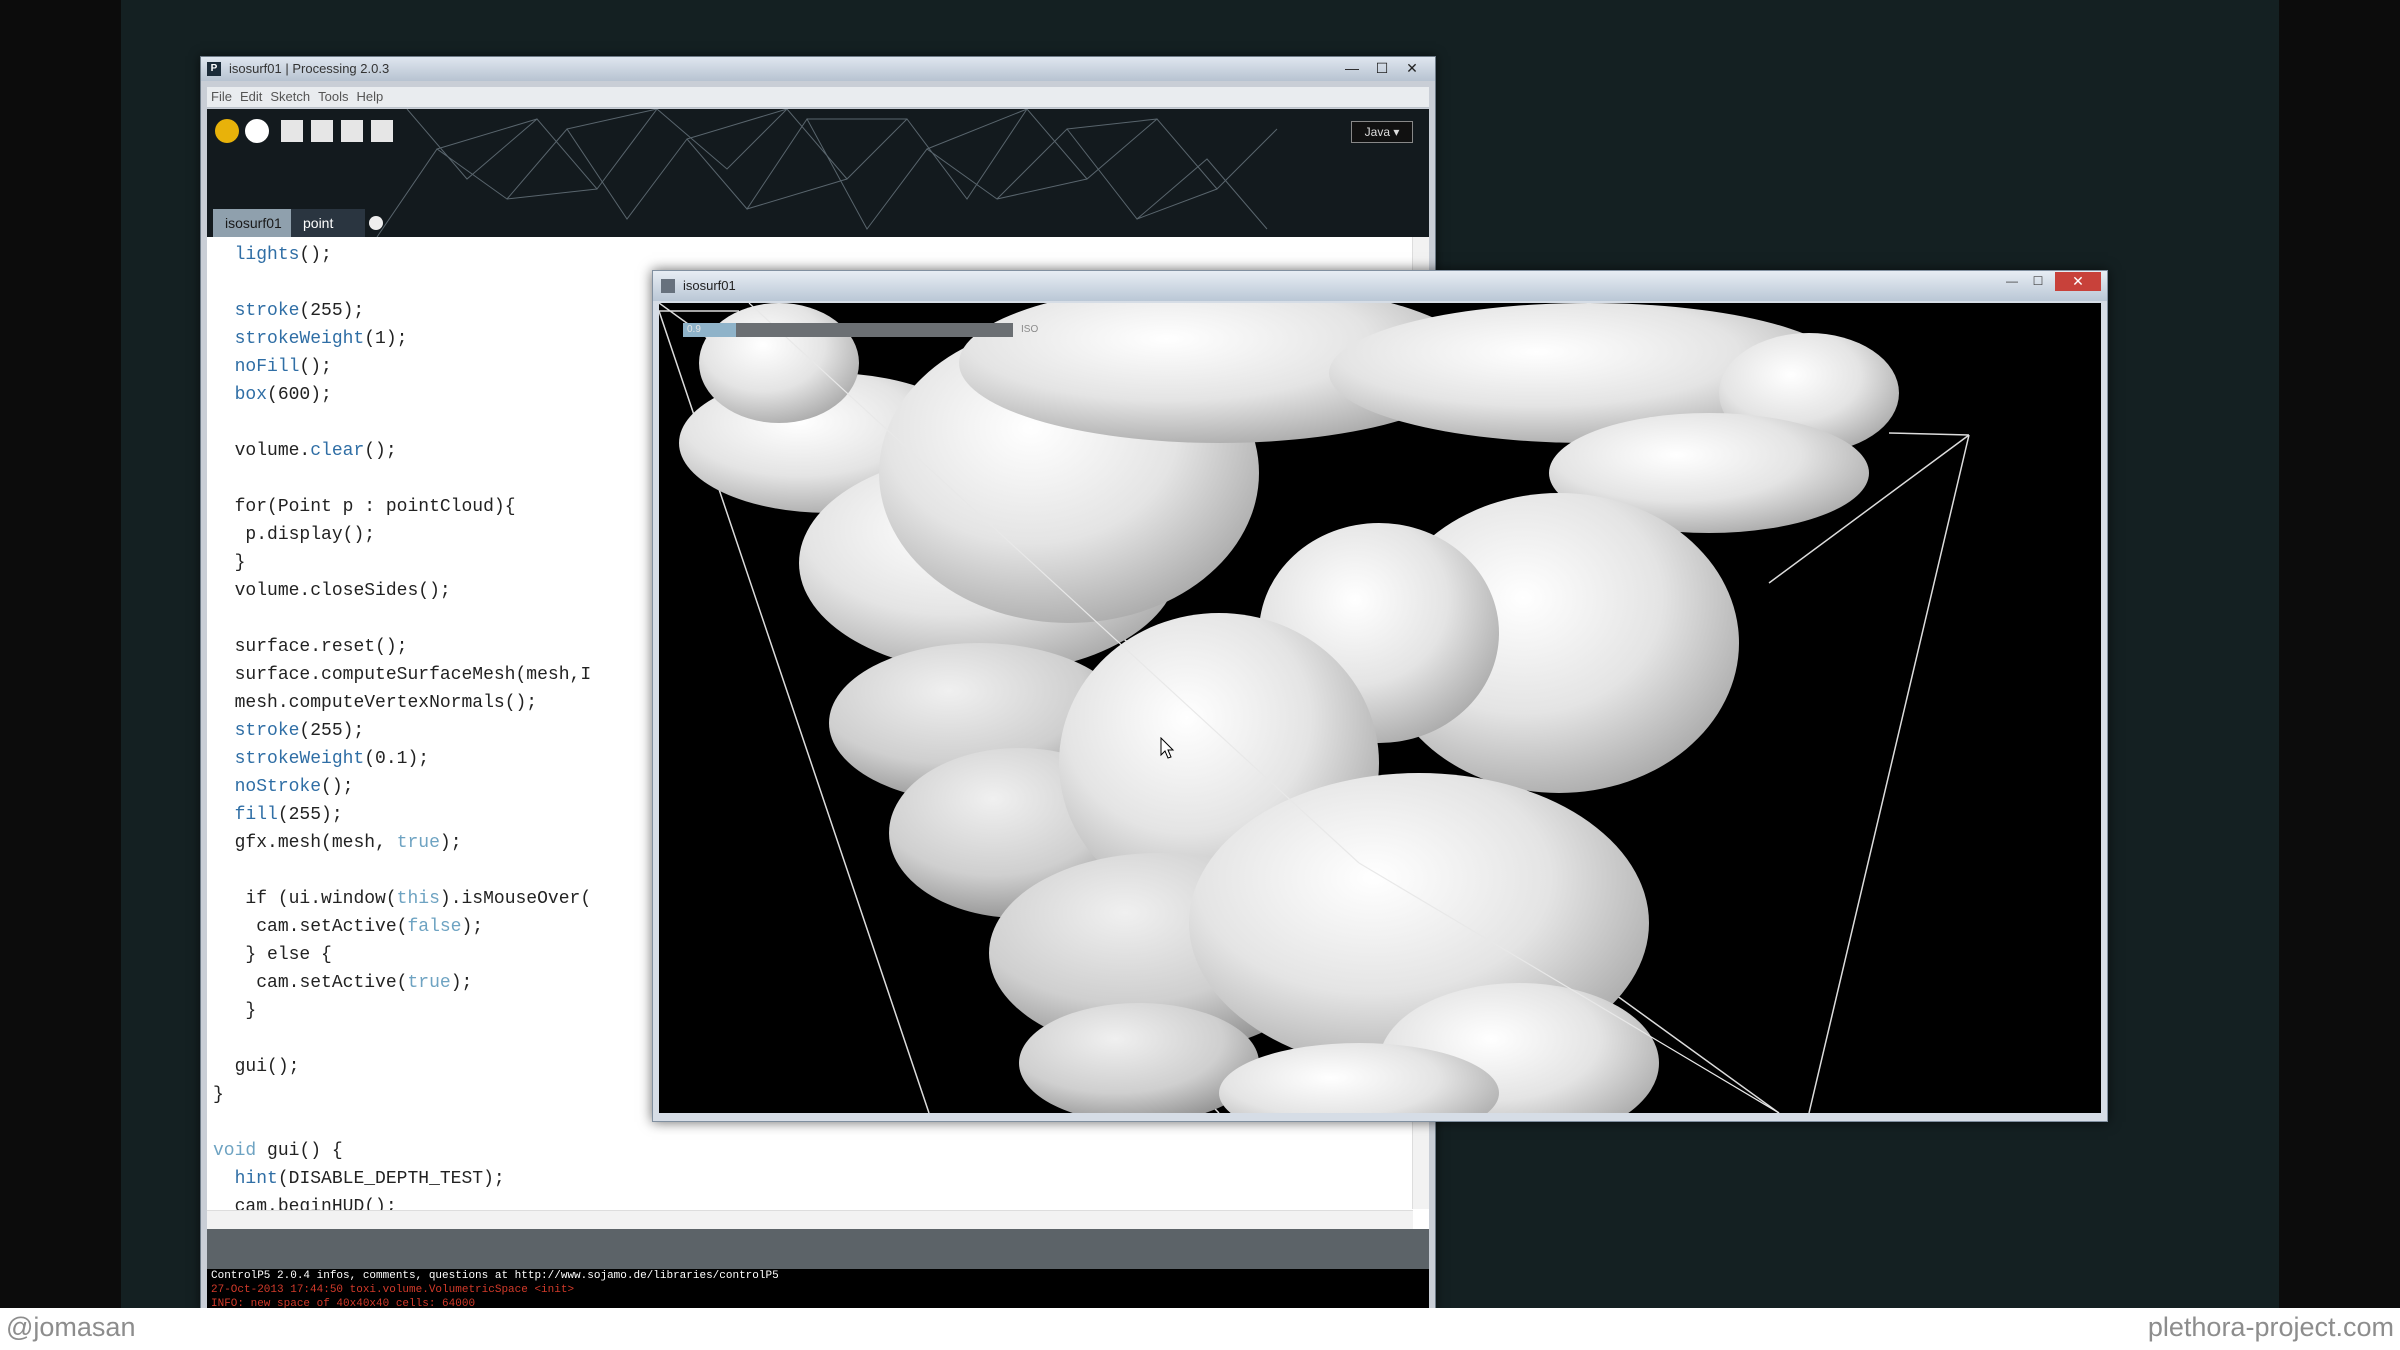  I want to click on code-line: surface.computeSurfaceMesh(mesh,I, so click(402, 675).